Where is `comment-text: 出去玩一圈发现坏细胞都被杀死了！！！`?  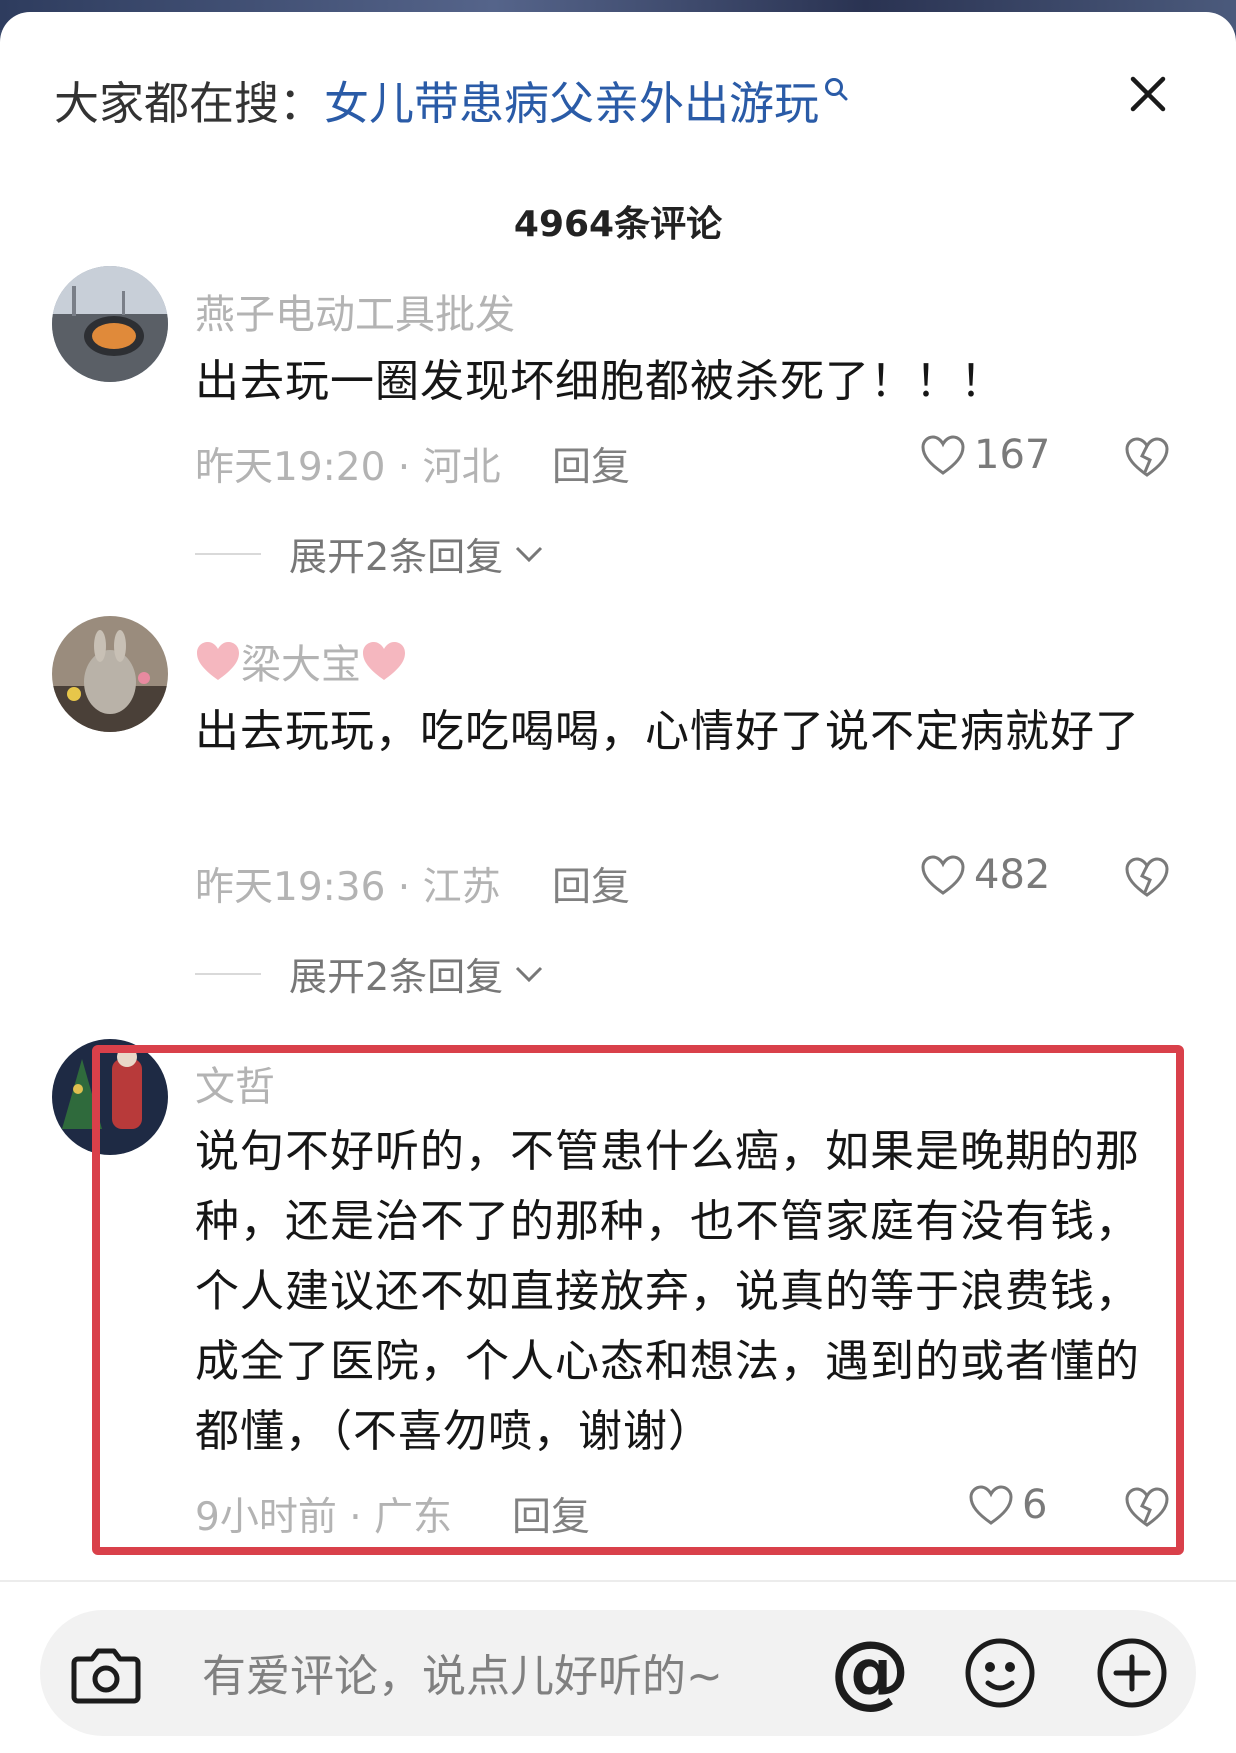
comment-text: 出去玩一圈发现坏细胞都被杀死了！！！ is located at coordinates (600, 381).